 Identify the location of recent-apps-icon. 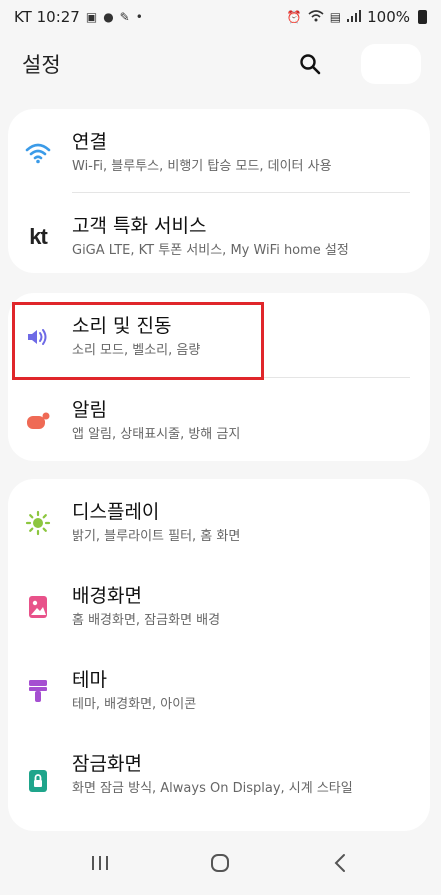
(100, 863).